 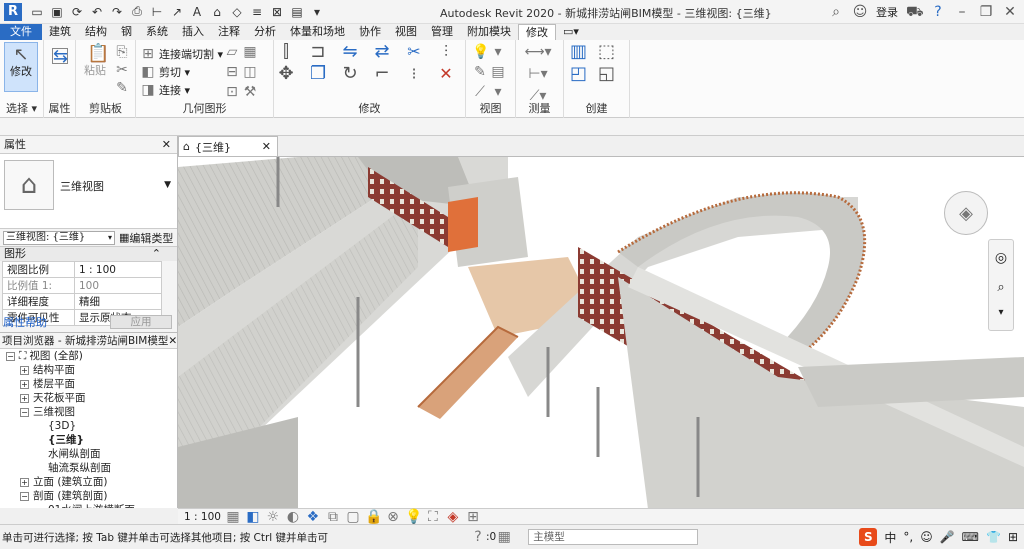 I want to click on tree-item: − 剖面 (建筑剖面), so click(x=88, y=496).